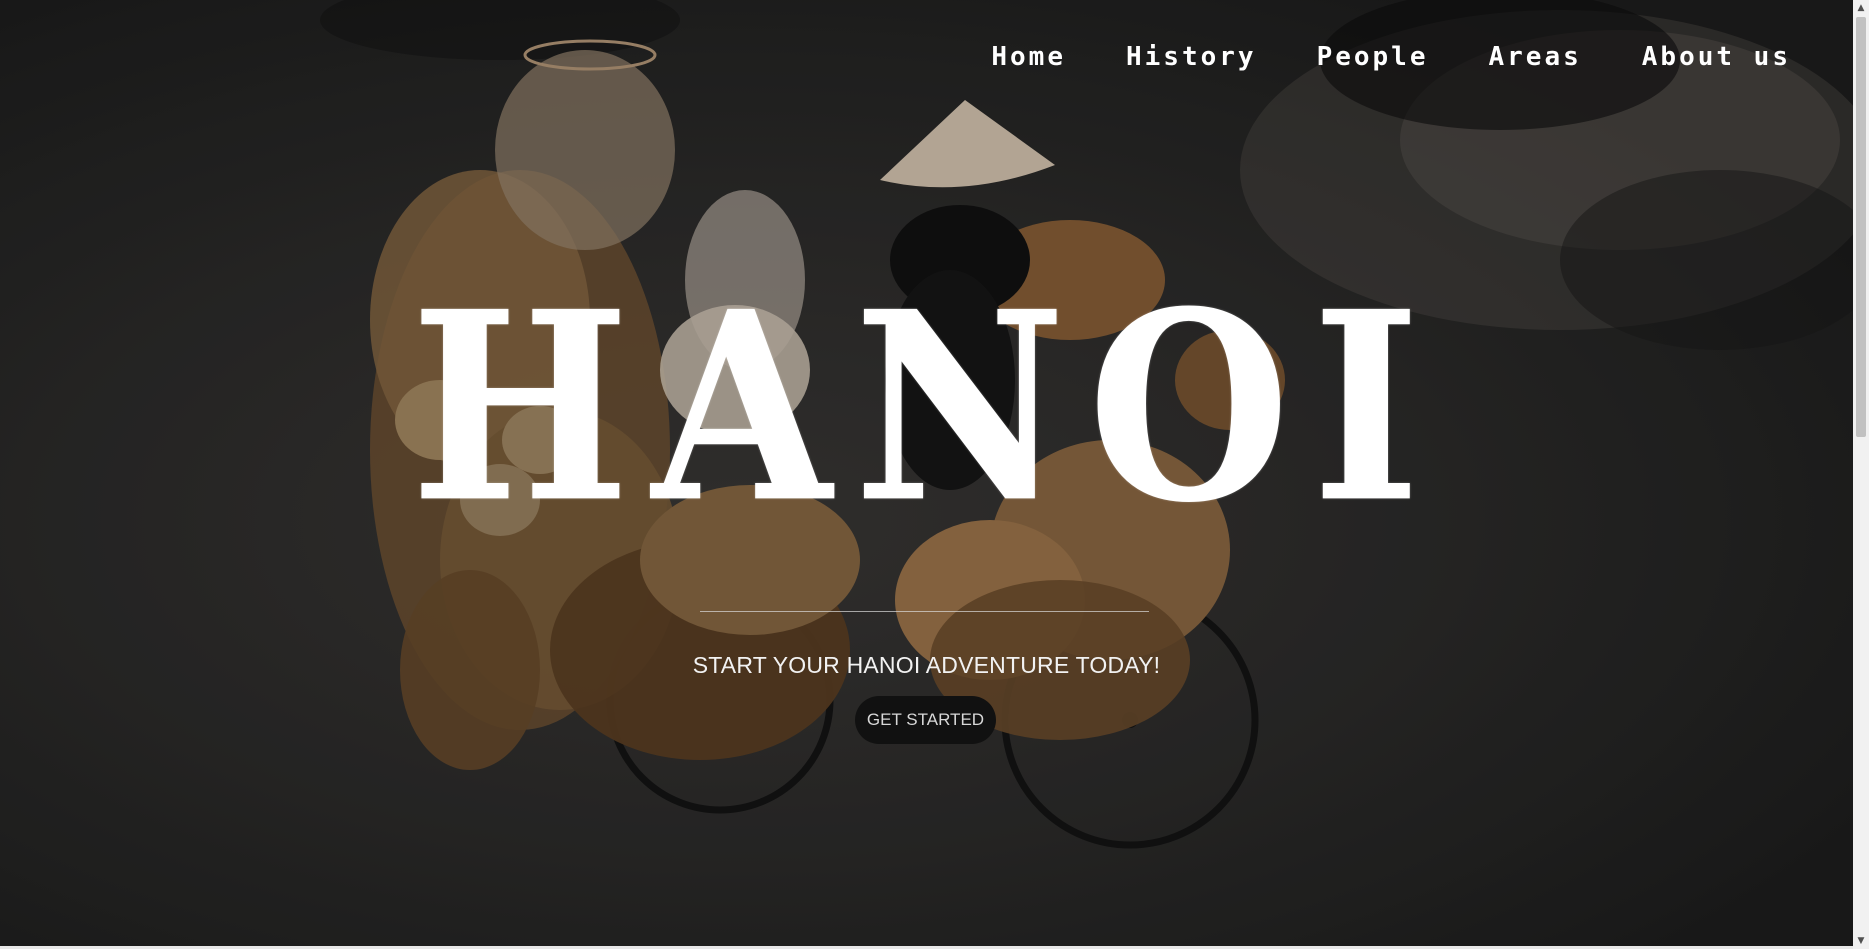 Image resolution: width=1869 pixels, height=949 pixels. What do you see at coordinates (1861, 941) in the screenshot?
I see `scroll-down-arrow-icon: ▼` at bounding box center [1861, 941].